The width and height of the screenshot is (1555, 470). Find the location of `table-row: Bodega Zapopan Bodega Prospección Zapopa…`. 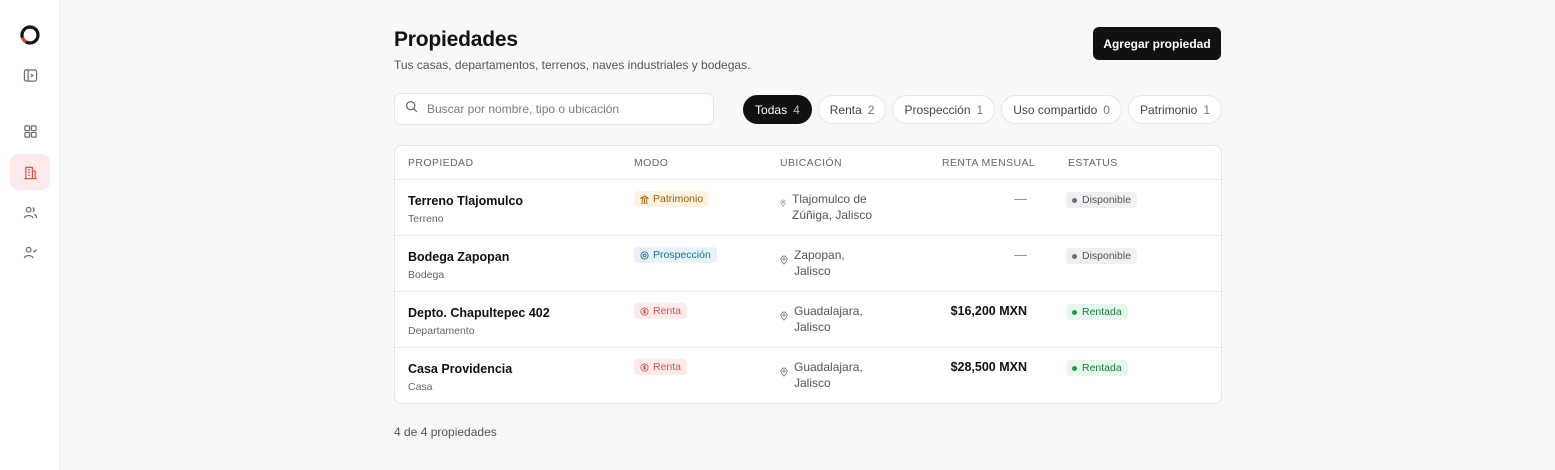

table-row: Bodega Zapopan Bodega Prospección Zapopa… is located at coordinates (808, 264).